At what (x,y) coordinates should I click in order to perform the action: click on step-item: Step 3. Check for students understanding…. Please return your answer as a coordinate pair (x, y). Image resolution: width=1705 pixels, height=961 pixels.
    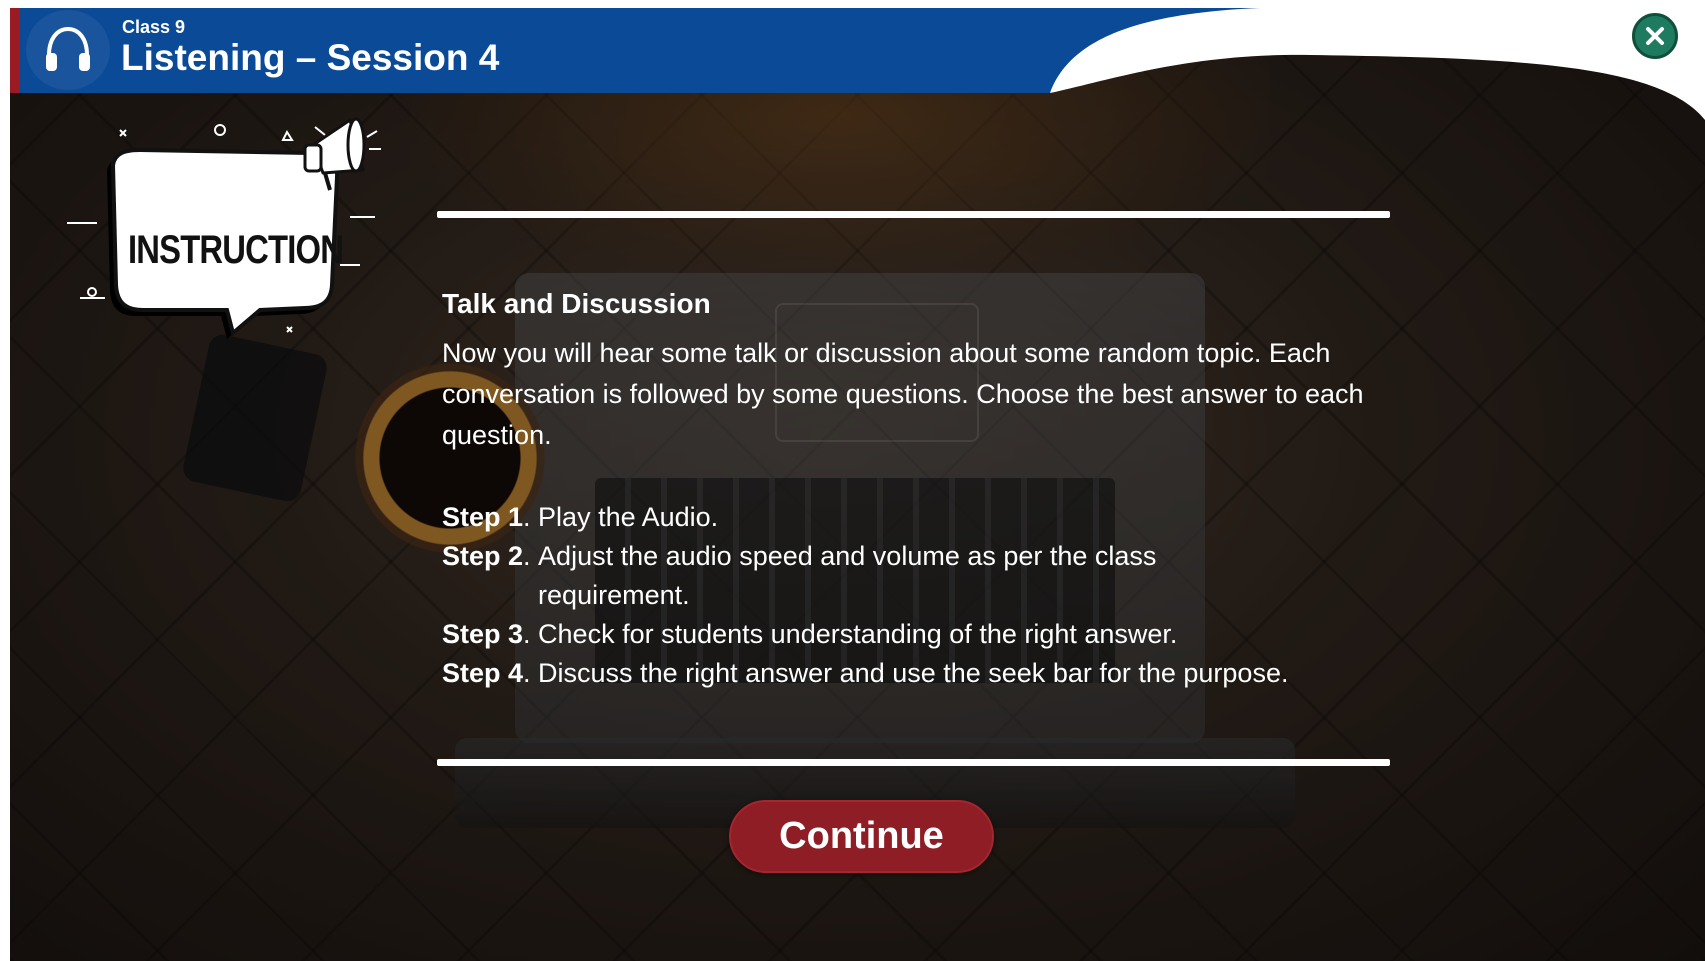
    Looking at the image, I should click on (922, 634).